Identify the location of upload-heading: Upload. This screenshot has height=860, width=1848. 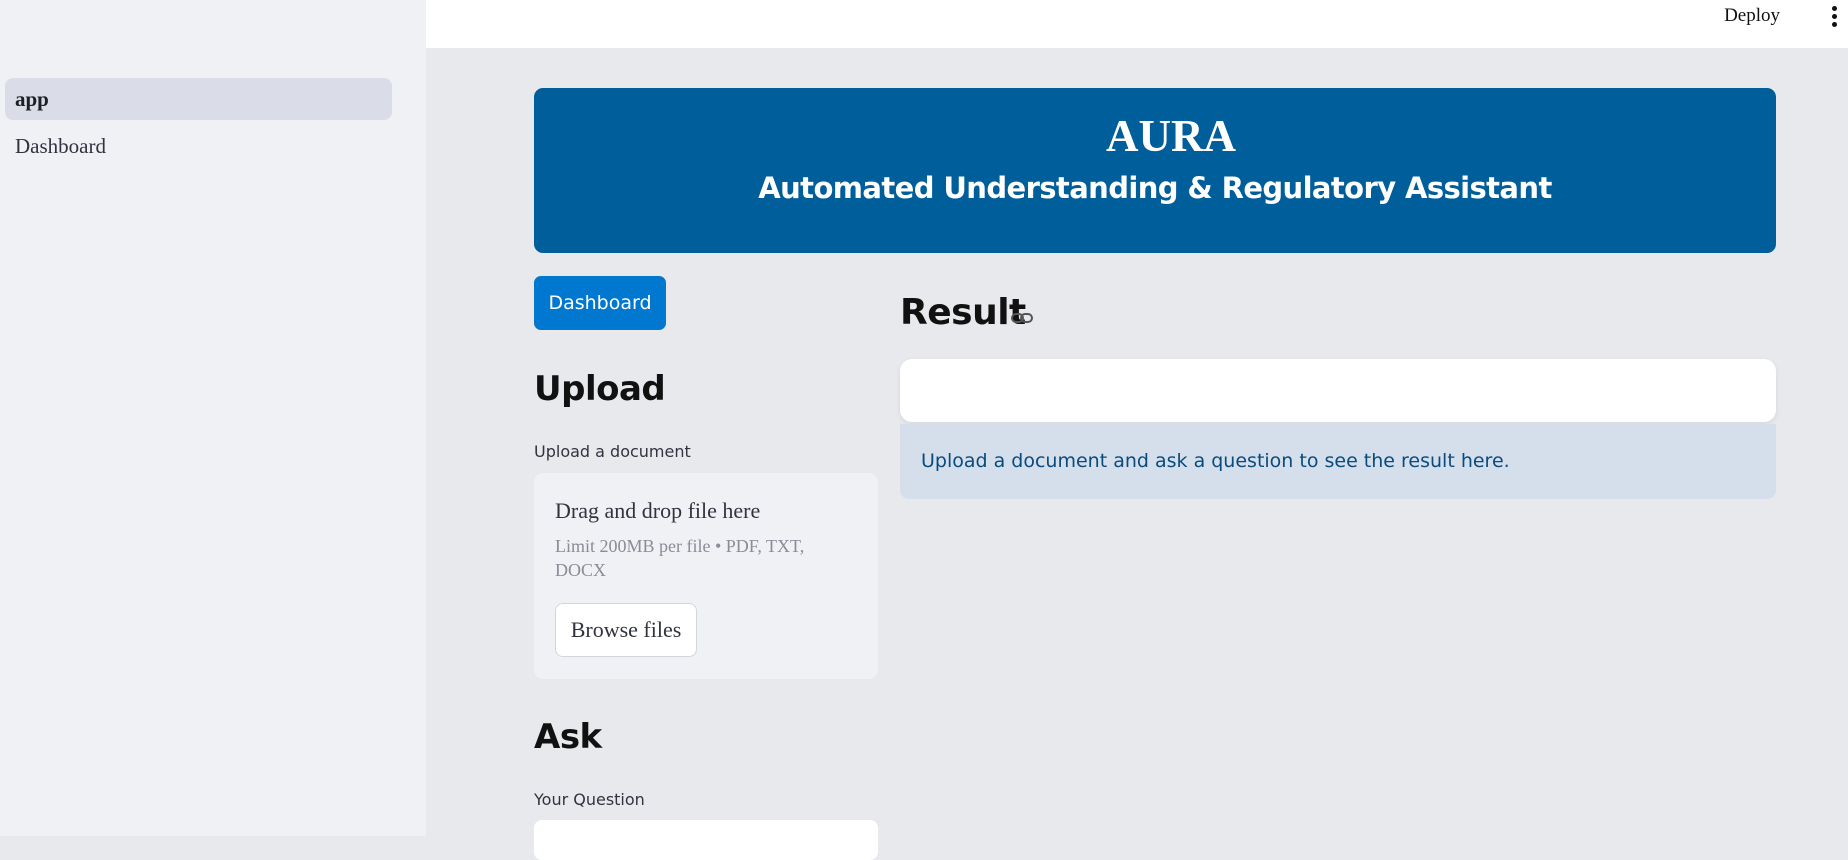
(600, 389).